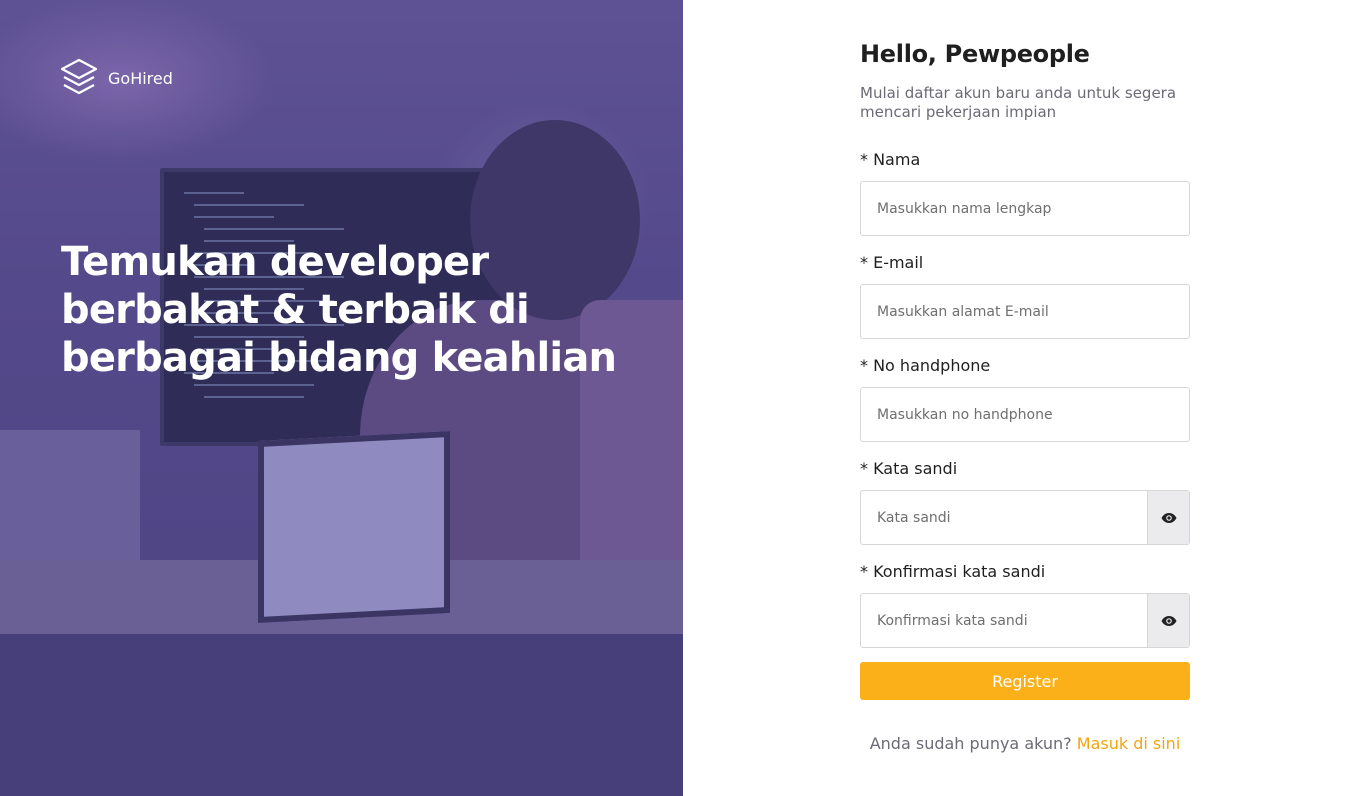 The height and width of the screenshot is (796, 1366). Describe the element at coordinates (140, 78) in the screenshot. I see `brand-name: GoHired` at that location.